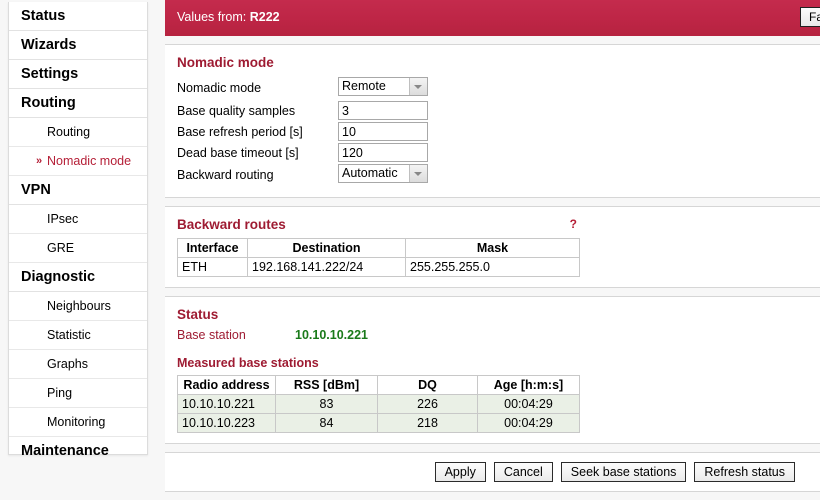 This screenshot has height=500, width=820. I want to click on sidebar-item-label: Status, so click(43, 16).